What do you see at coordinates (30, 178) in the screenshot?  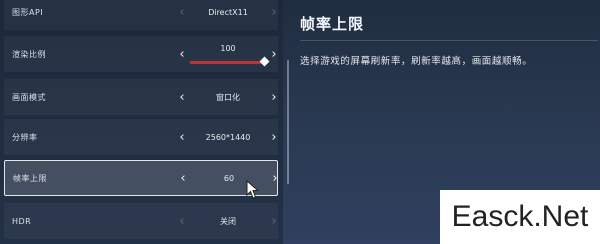 I see `setting-label: 帧率上限` at bounding box center [30, 178].